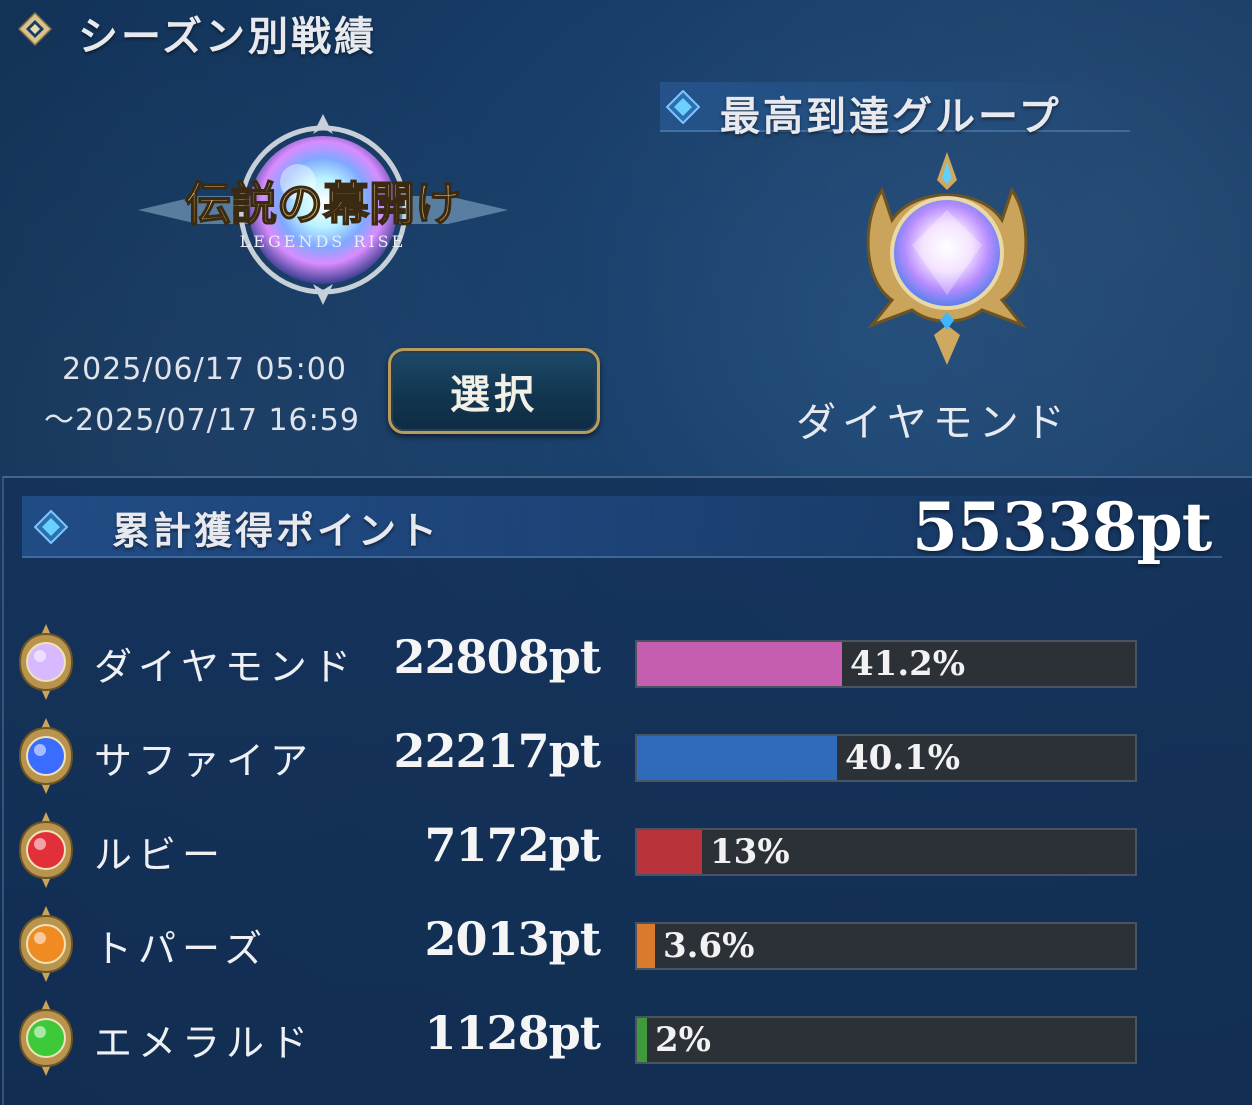 The width and height of the screenshot is (1252, 1105). Describe the element at coordinates (497, 657) in the screenshot. I see `gem-points-value: 22808pt` at that location.